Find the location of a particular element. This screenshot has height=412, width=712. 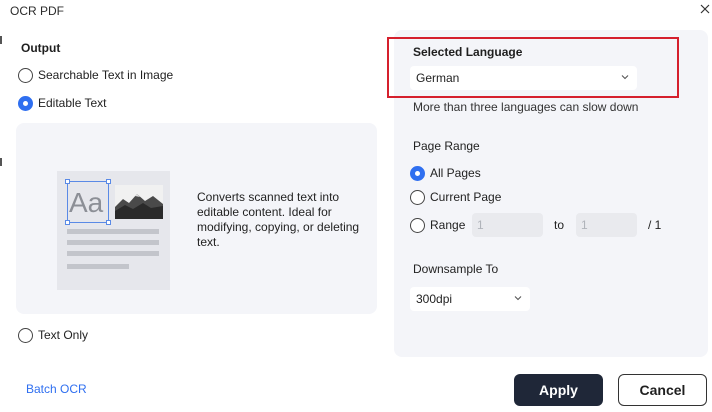

radio-range: Range is located at coordinates (437, 225).